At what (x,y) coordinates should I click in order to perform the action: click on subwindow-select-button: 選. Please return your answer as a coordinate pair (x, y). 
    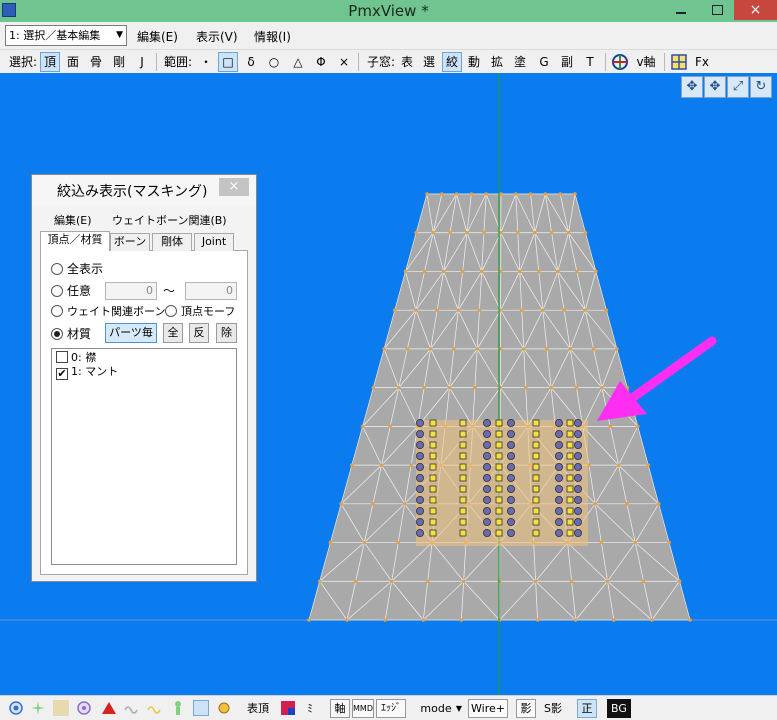
    Looking at the image, I should click on (429, 62).